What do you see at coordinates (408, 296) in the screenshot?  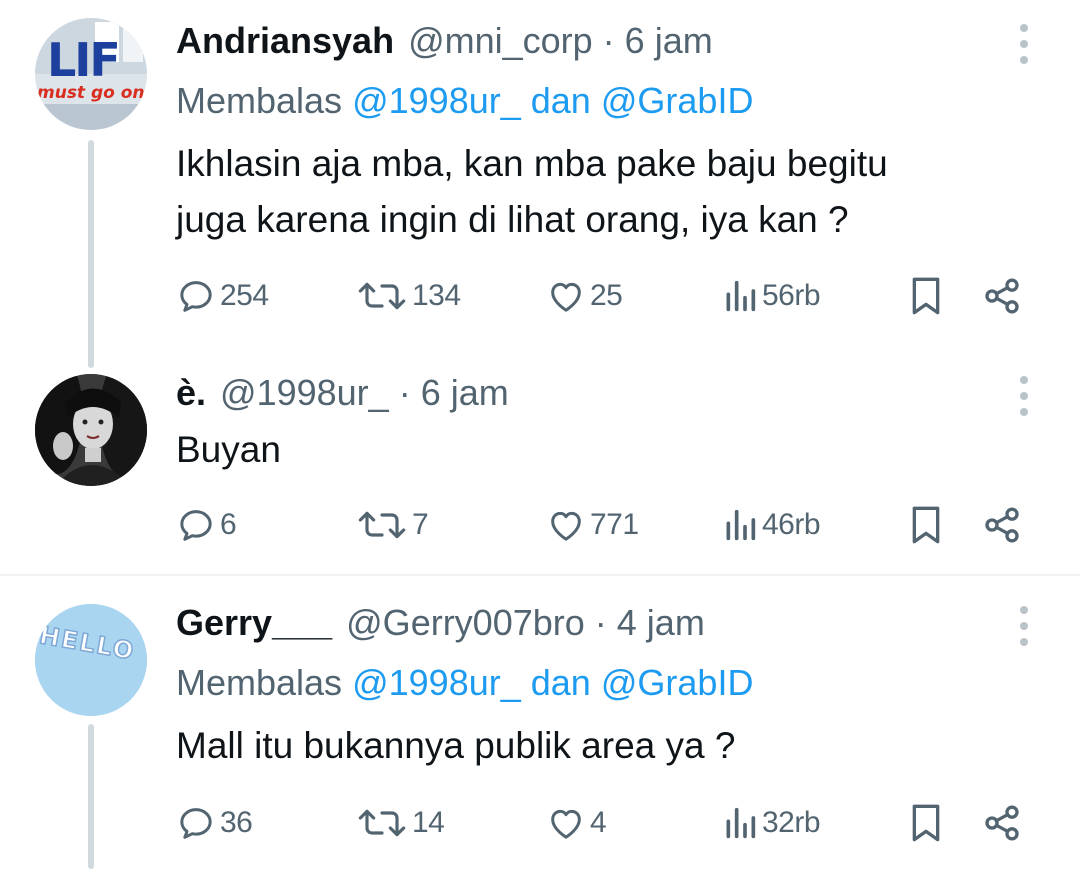 I see `retweet-button: 134` at bounding box center [408, 296].